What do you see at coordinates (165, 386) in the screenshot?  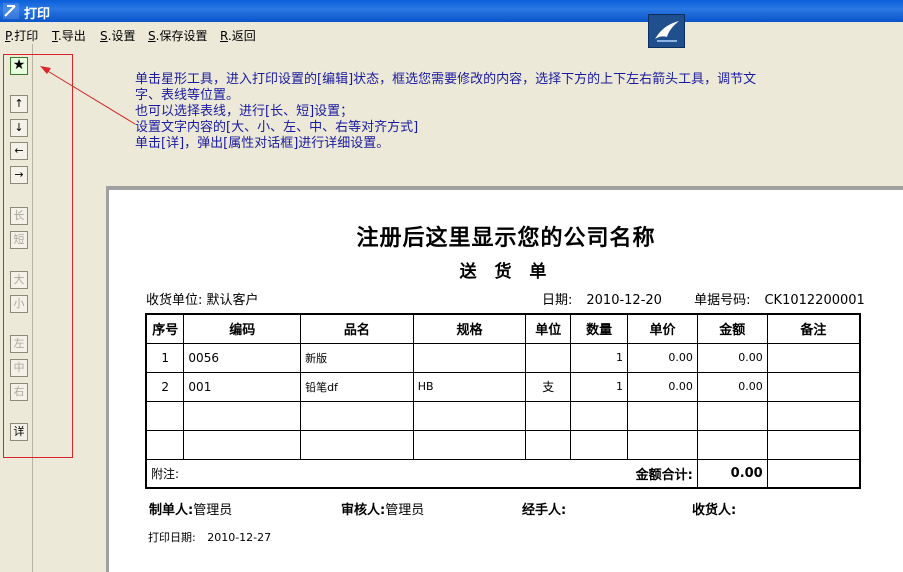 I see `cell-no: 2` at bounding box center [165, 386].